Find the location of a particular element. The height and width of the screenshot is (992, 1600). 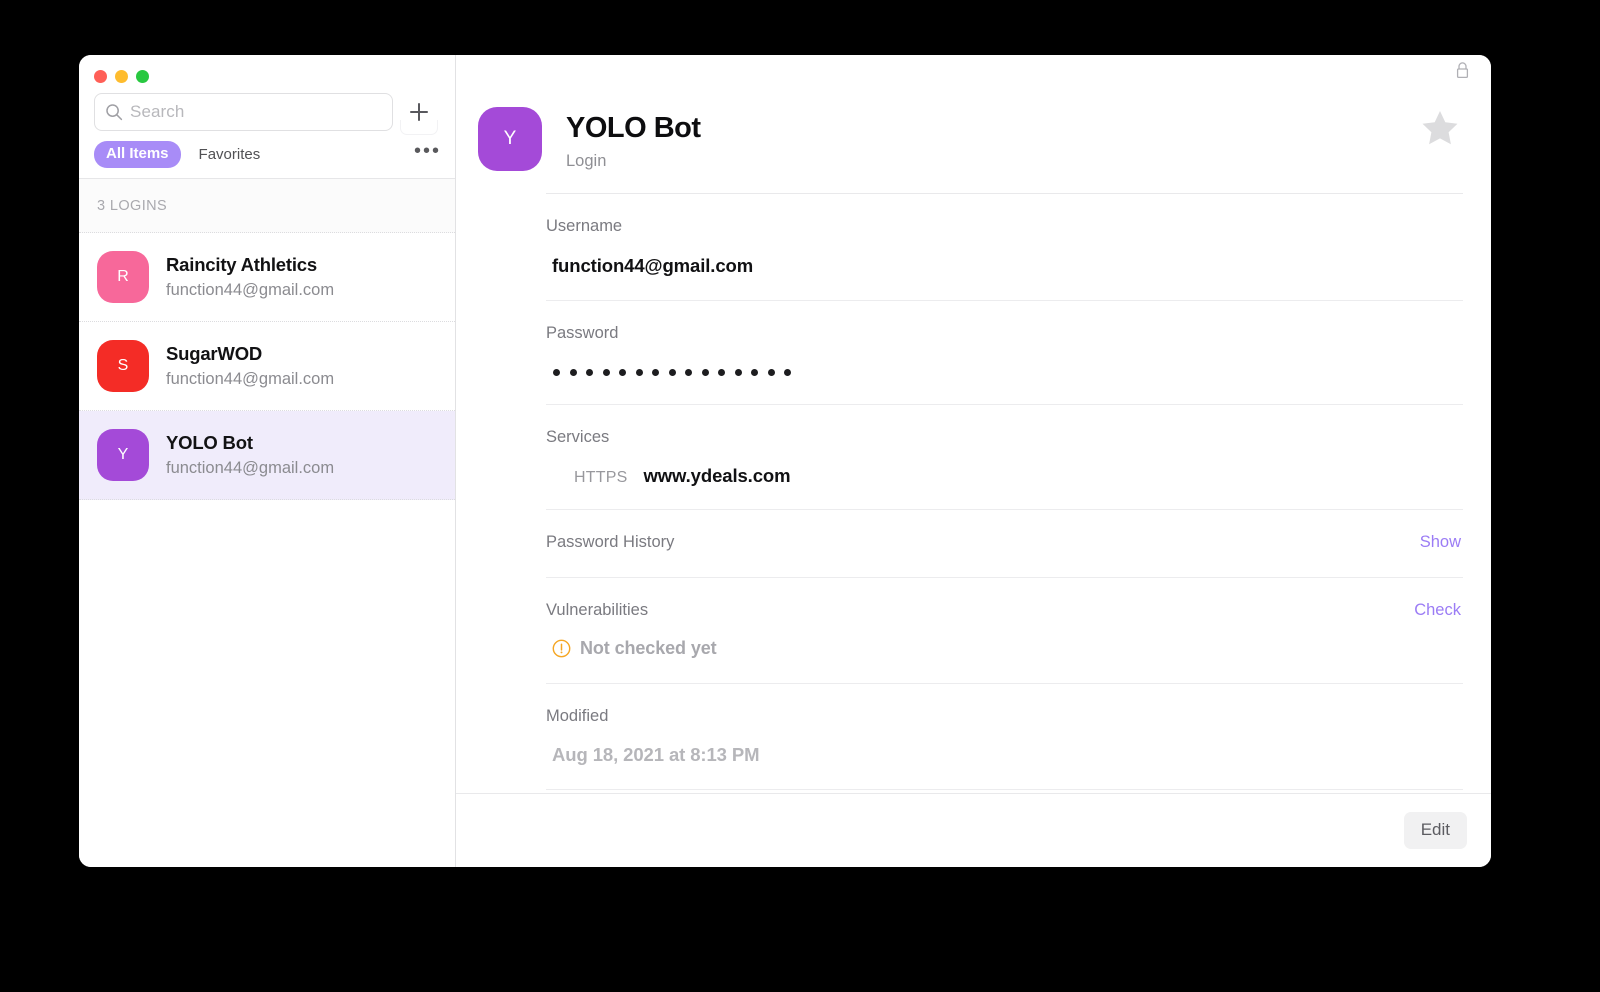

detail-footer: Edit is located at coordinates (973, 830).